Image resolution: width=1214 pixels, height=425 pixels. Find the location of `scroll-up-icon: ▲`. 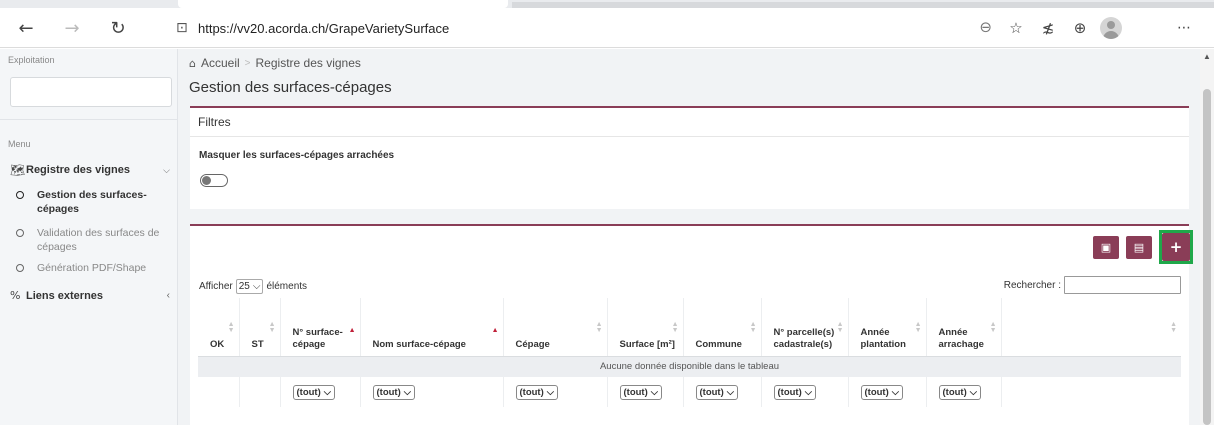

scroll-up-icon: ▲ is located at coordinates (1207, 56).